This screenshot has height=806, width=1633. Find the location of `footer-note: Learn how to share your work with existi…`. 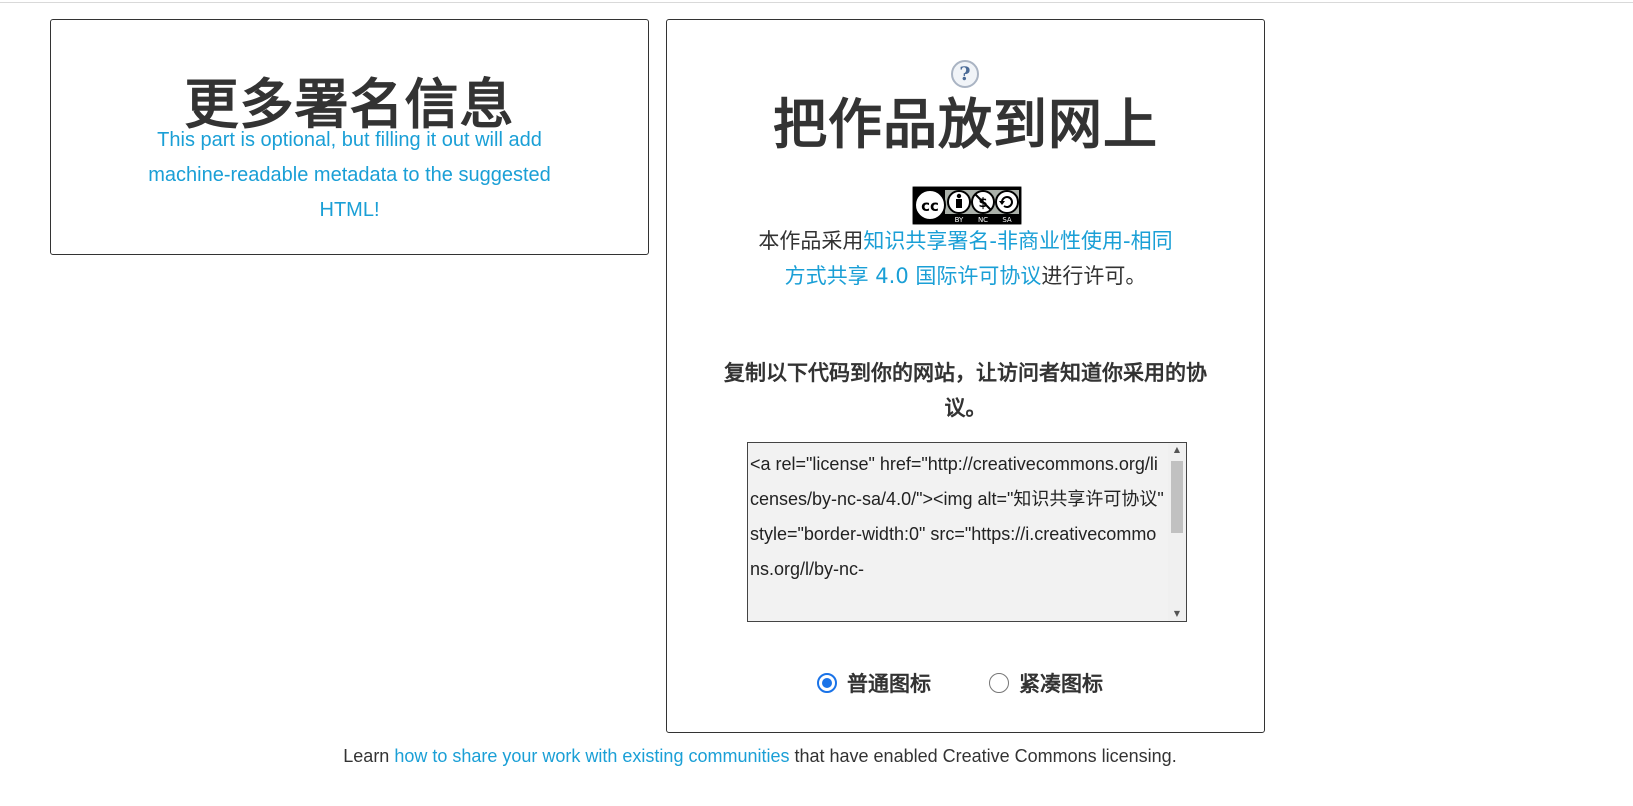

footer-note: Learn how to share your work with existi… is located at coordinates (760, 756).